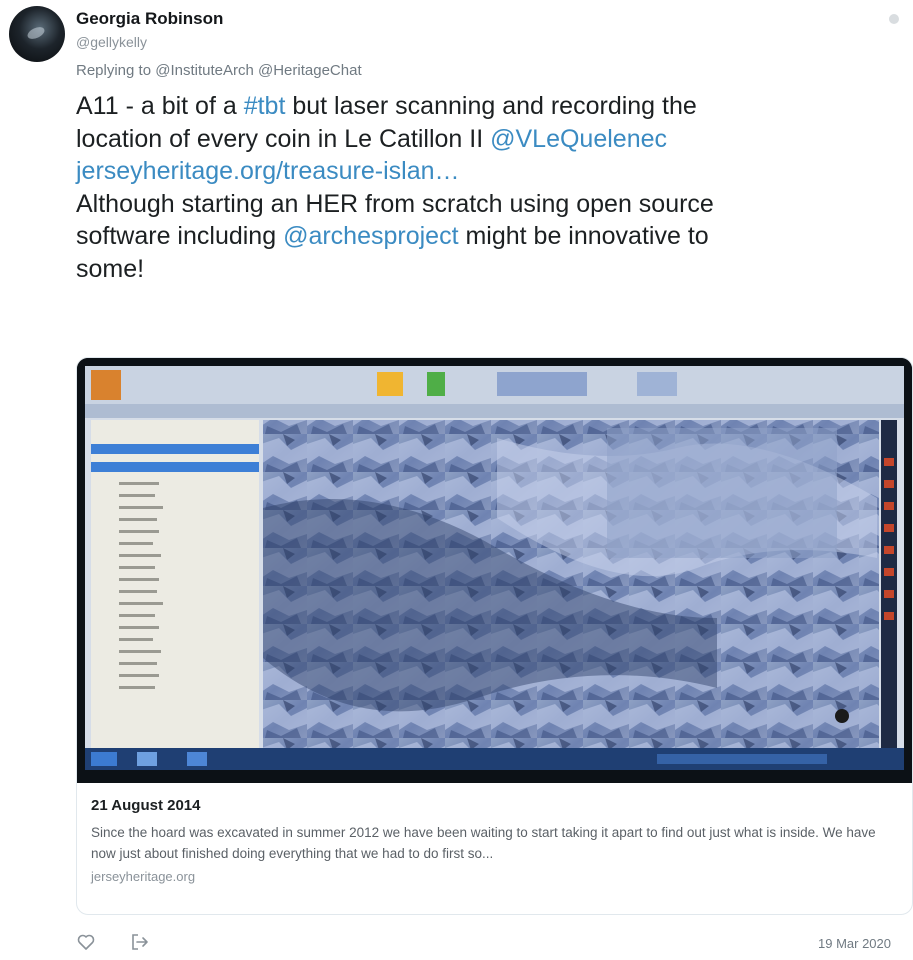 The image size is (913, 960). What do you see at coordinates (160, 106) in the screenshot?
I see `text-span: A11 - a bit of a` at bounding box center [160, 106].